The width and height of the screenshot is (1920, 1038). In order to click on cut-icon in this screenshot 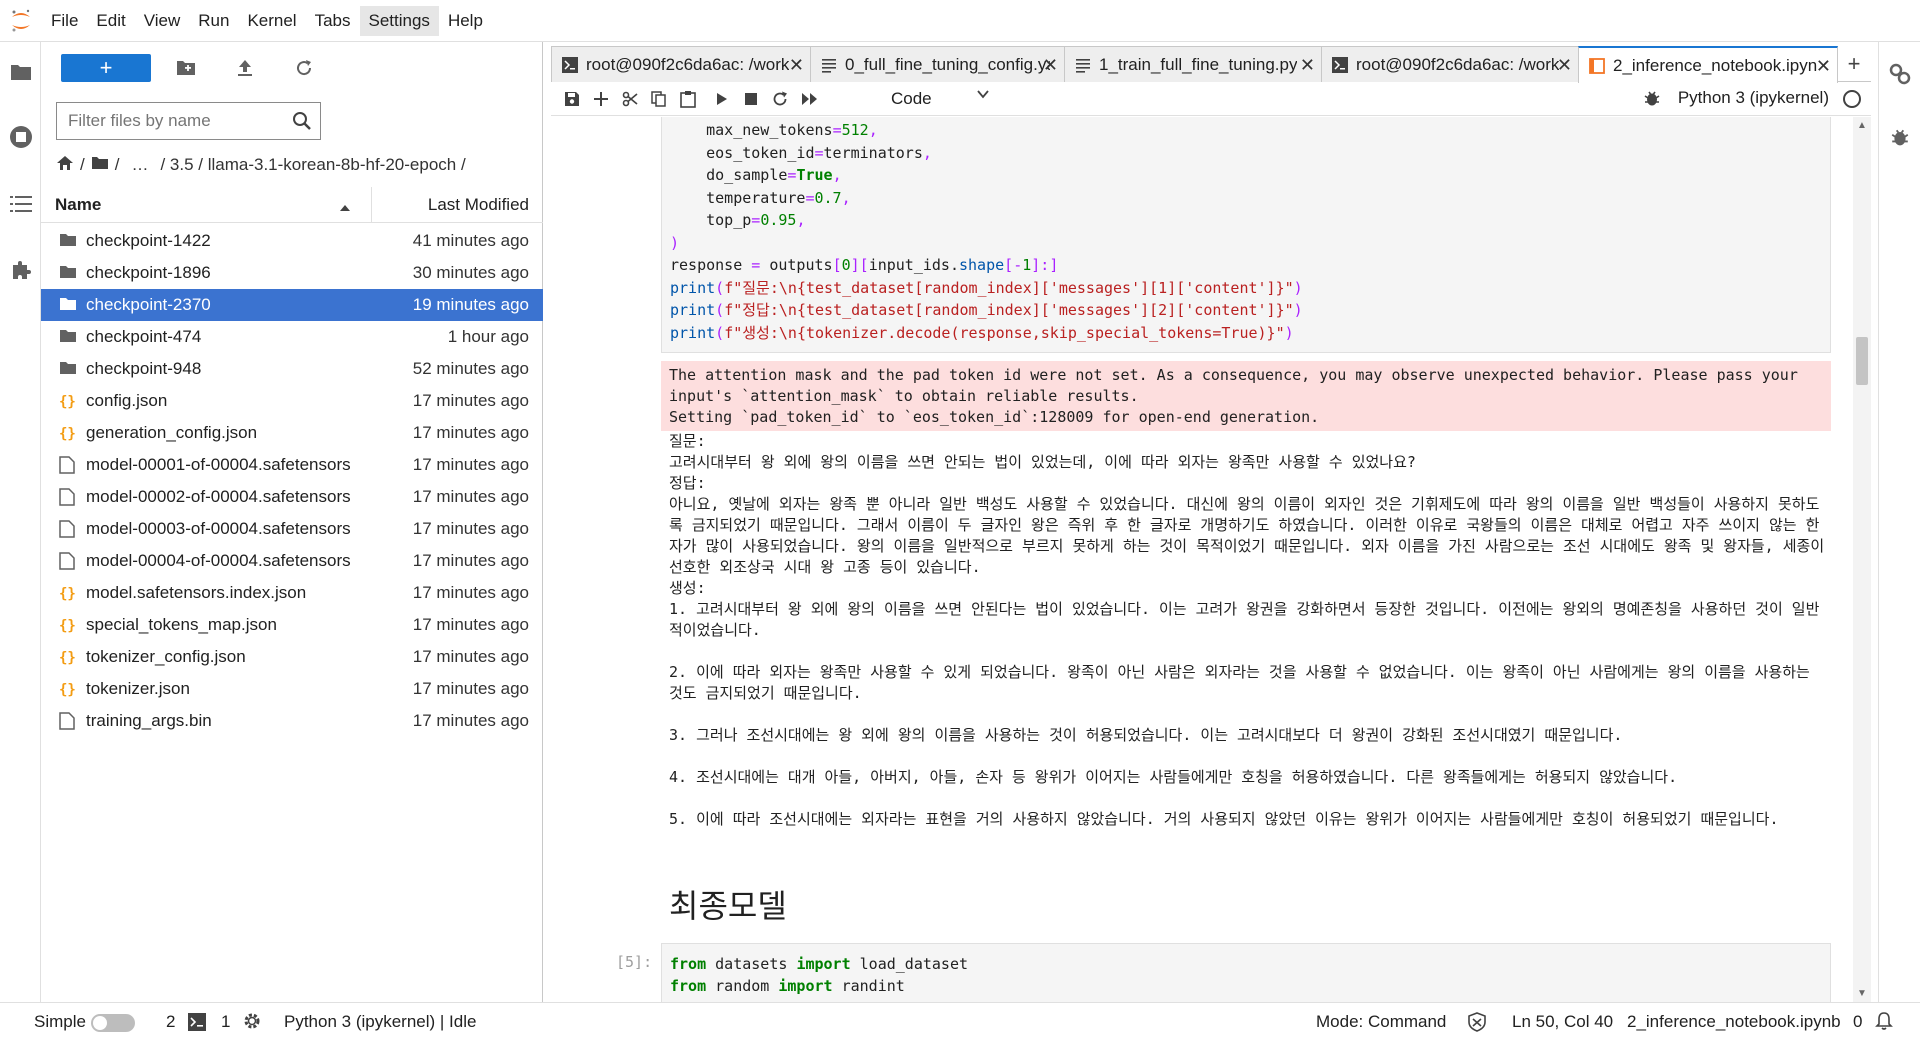, I will do `click(630, 99)`.